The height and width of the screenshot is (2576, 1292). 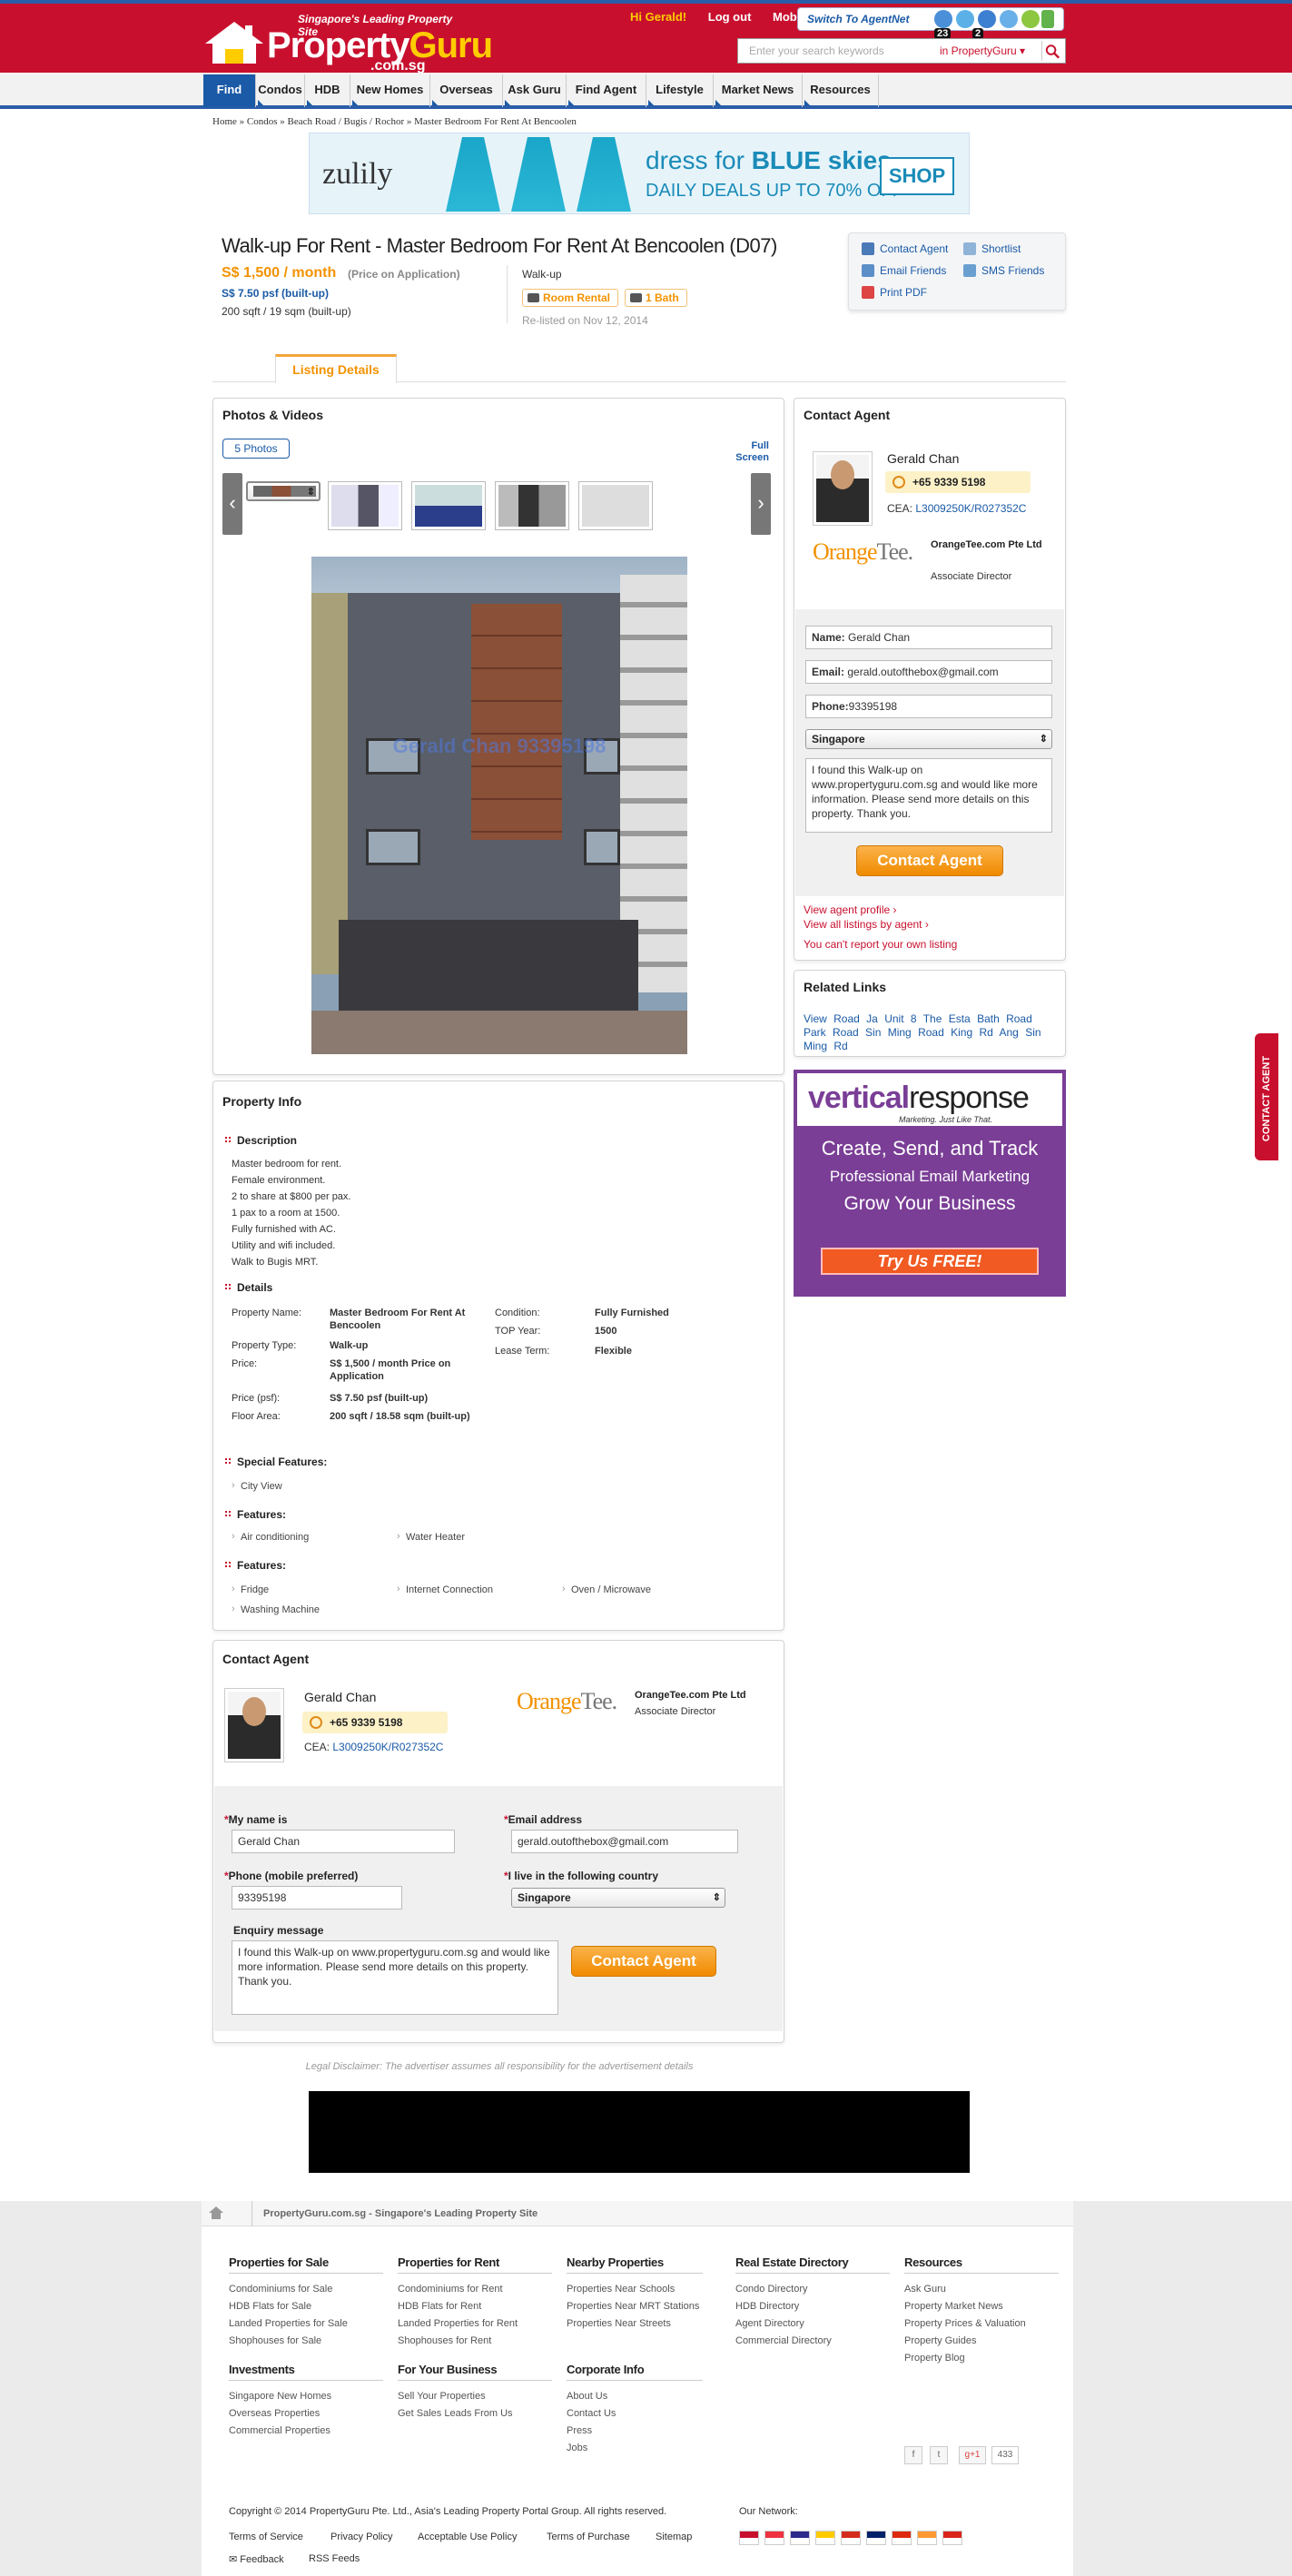 I want to click on photo-count-button: 5 Photos, so click(x=256, y=449).